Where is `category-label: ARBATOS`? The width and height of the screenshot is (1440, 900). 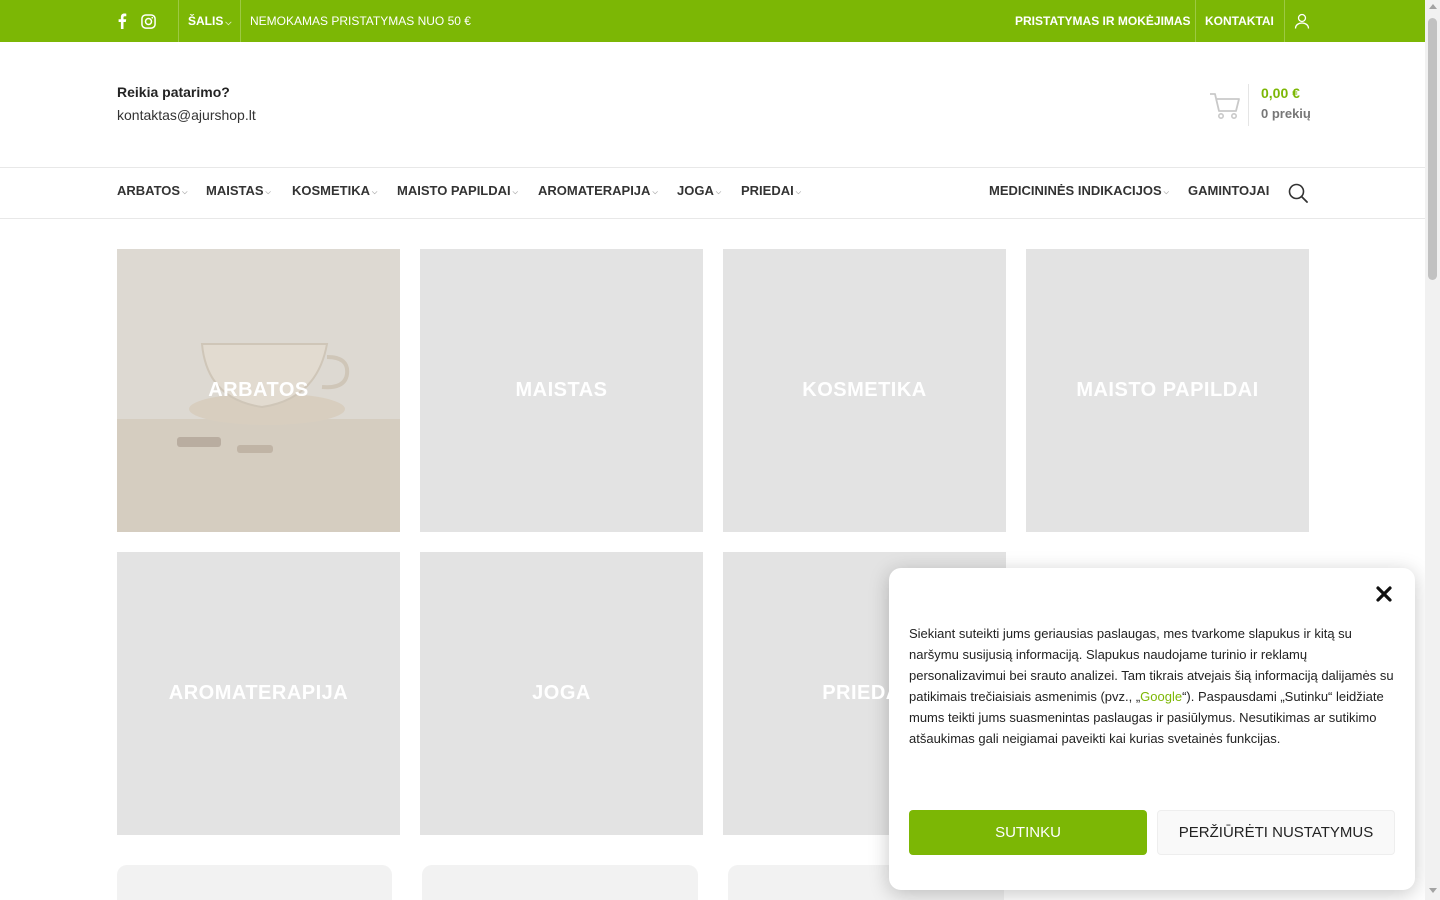 category-label: ARBATOS is located at coordinates (258, 390).